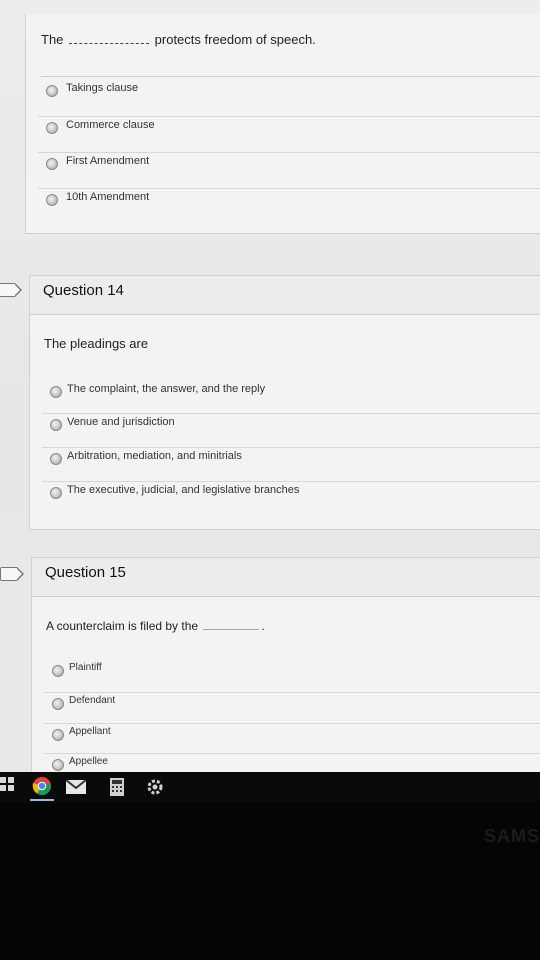  I want to click on option-arbitration-mediation: Arbitration, mediation, and minitrials, so click(285, 463).